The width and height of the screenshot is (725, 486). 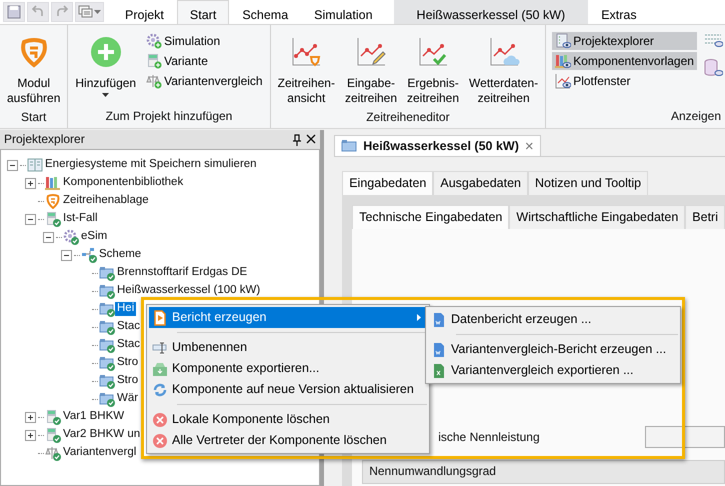 I want to click on tree-item: Var1 BHKW, so click(x=93, y=417).